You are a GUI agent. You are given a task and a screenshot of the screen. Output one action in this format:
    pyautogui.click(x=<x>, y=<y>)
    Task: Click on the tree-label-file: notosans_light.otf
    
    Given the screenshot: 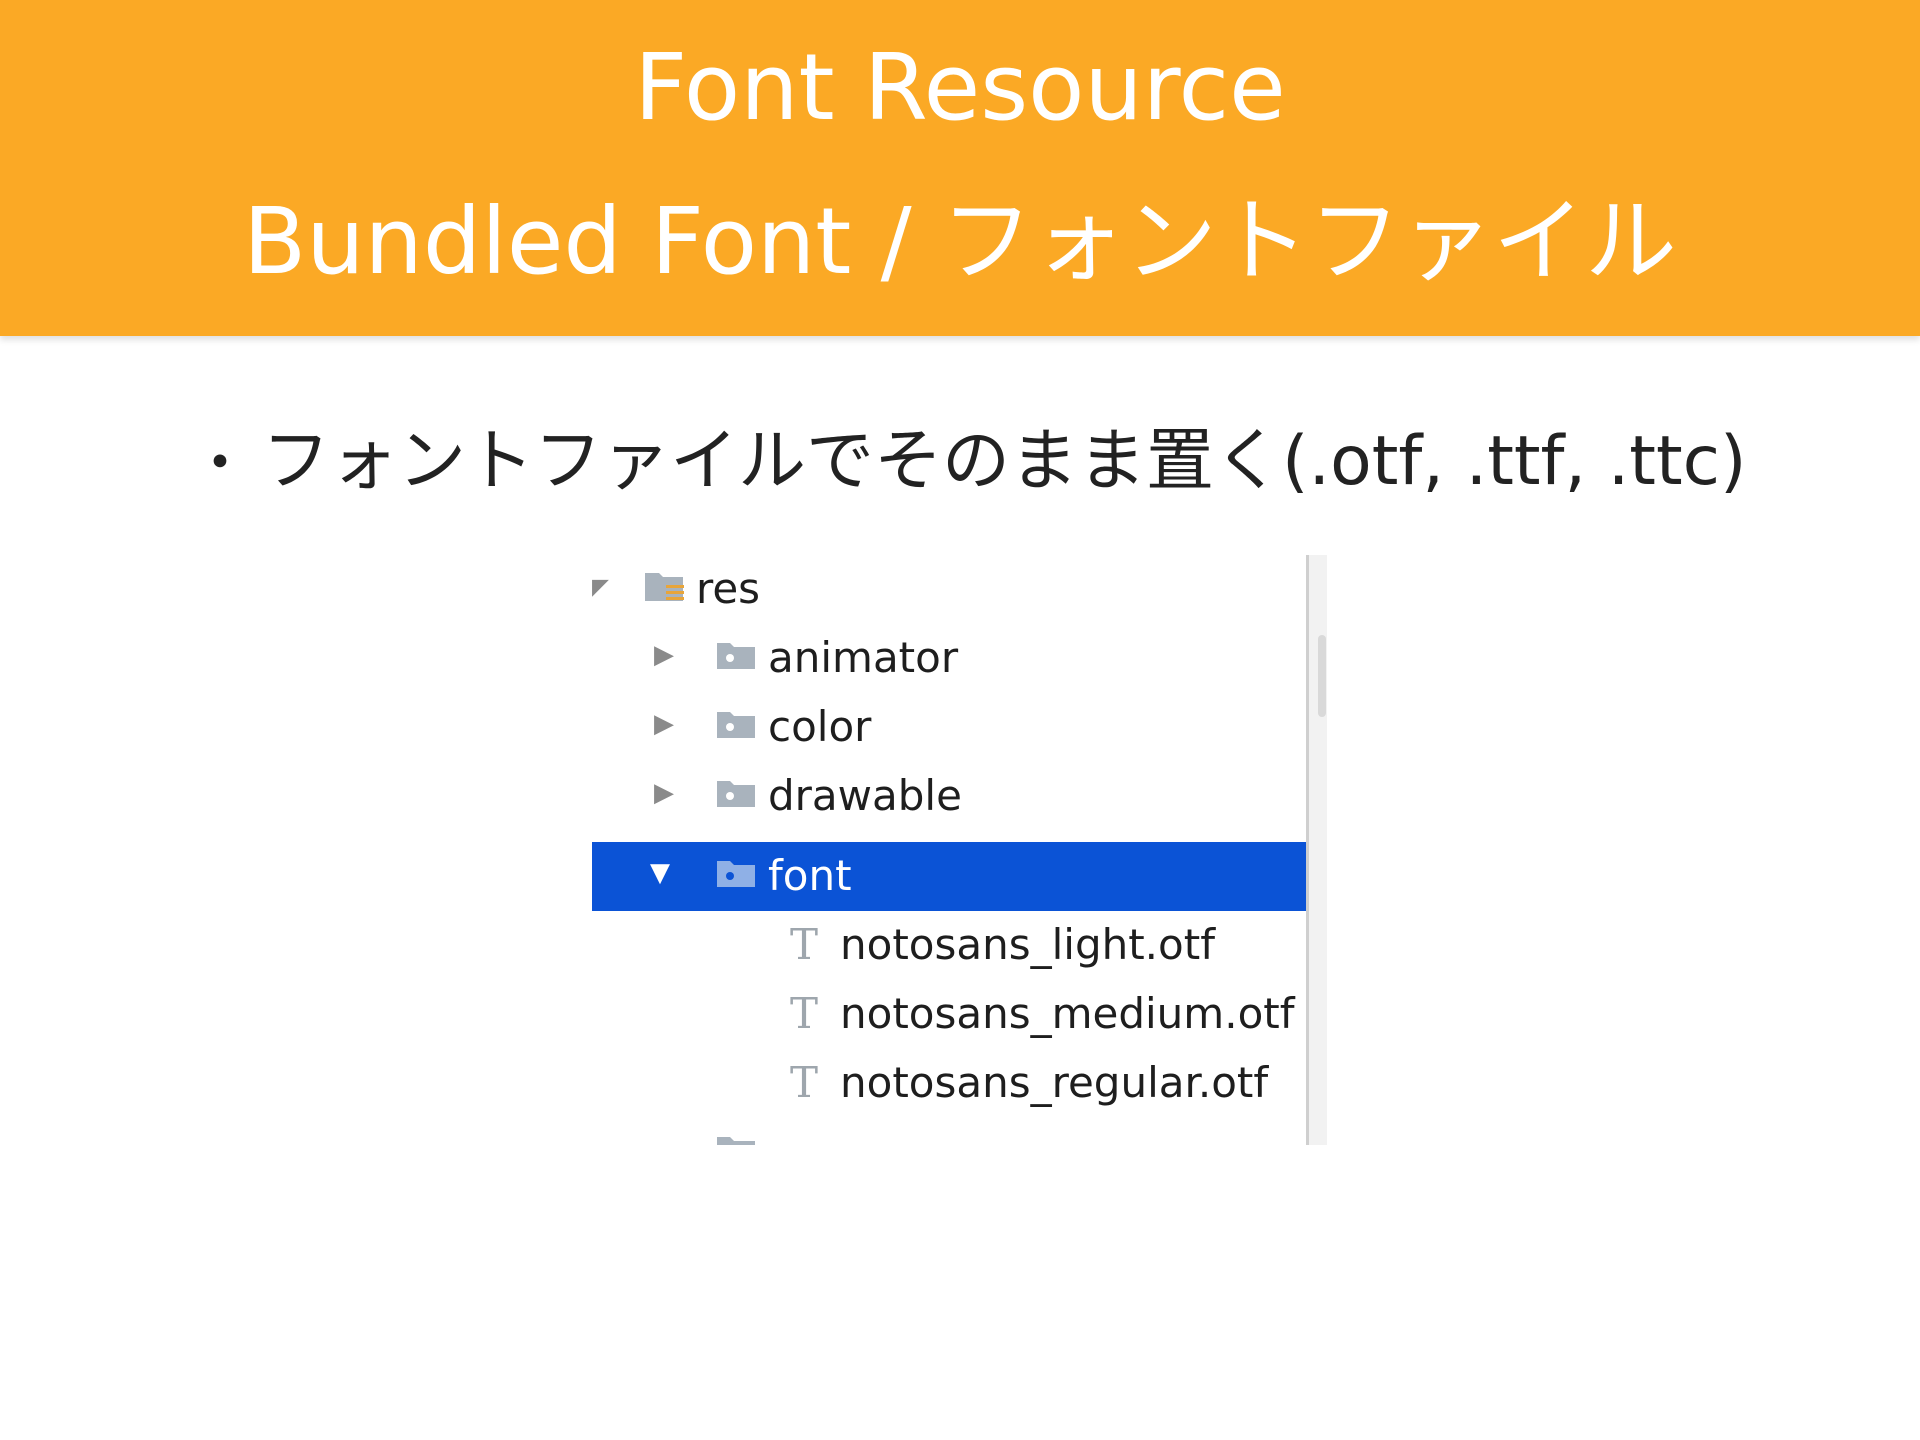 What is the action you would take?
    pyautogui.click(x=1027, y=944)
    